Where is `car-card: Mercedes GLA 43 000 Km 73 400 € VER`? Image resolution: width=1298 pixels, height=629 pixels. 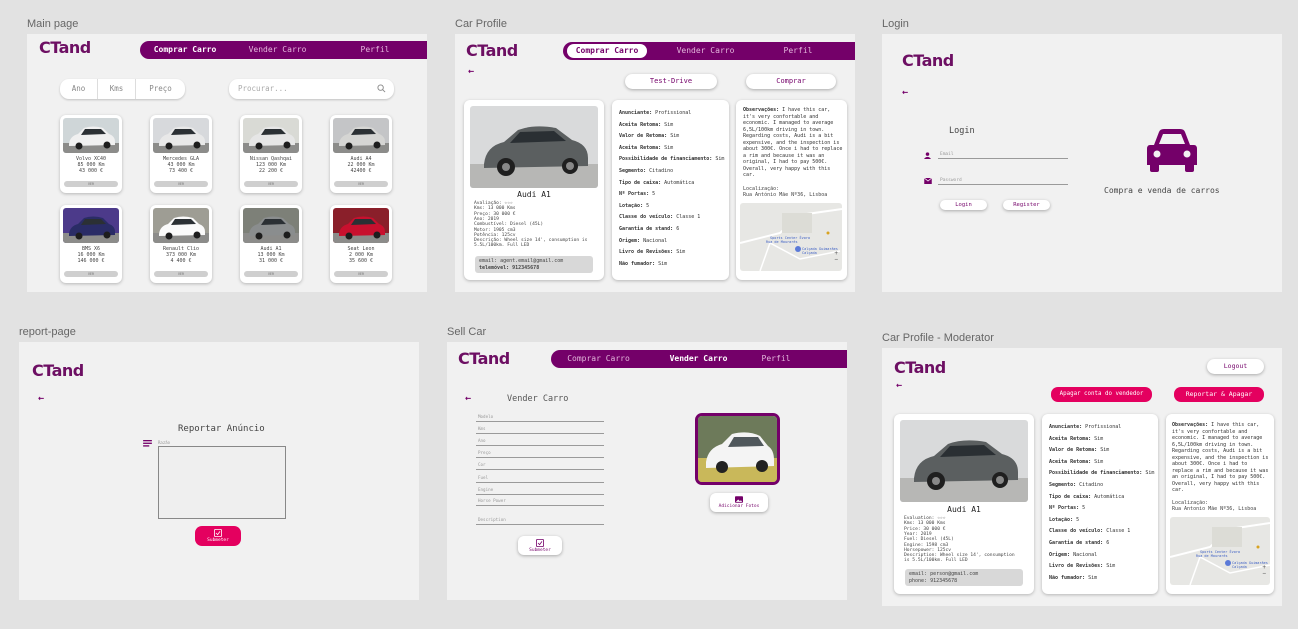 car-card: Mercedes GLA 43 000 Km 73 400 € VER is located at coordinates (181, 154).